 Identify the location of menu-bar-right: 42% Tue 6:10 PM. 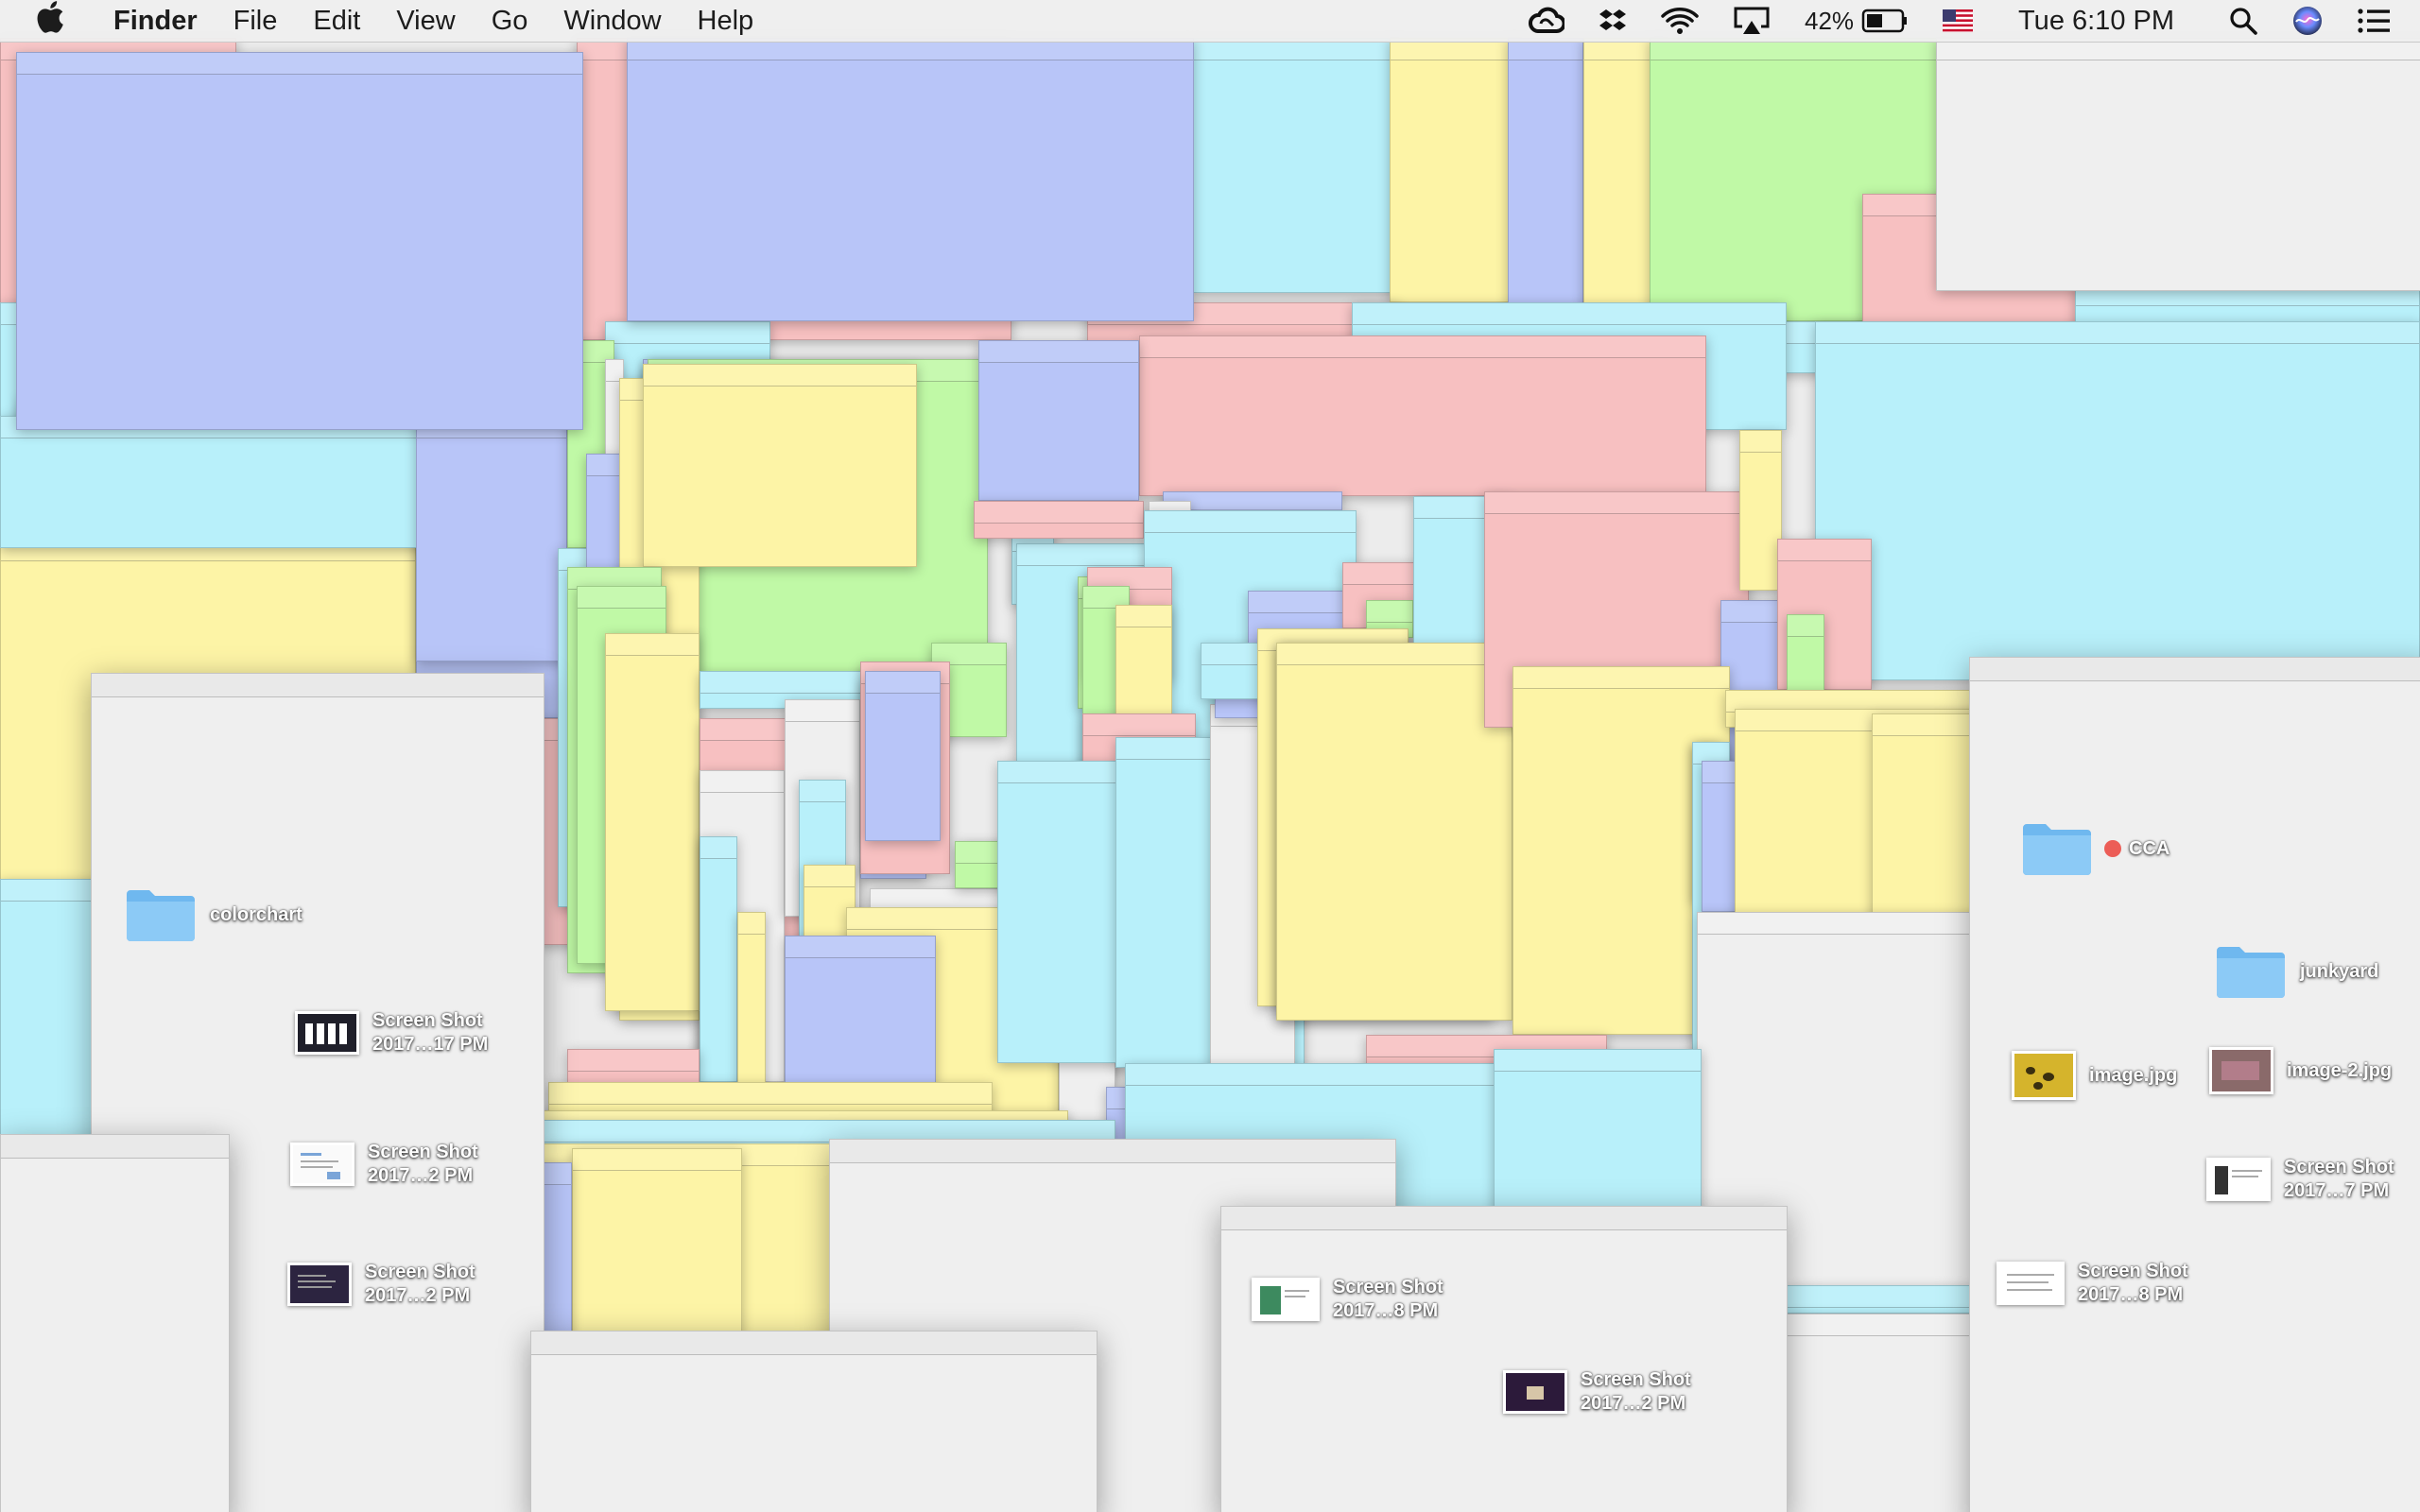
(1966, 21).